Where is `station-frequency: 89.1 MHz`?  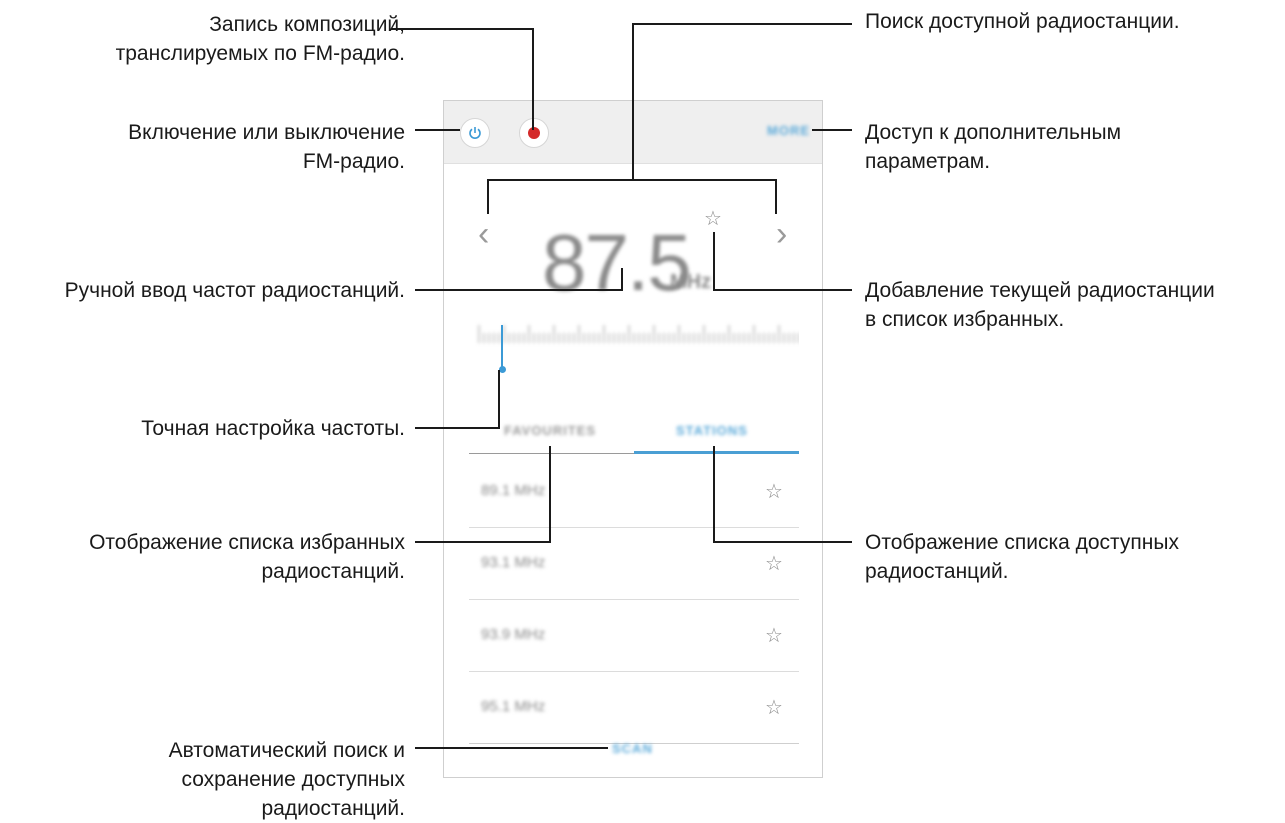
station-frequency: 89.1 MHz is located at coordinates (513, 490).